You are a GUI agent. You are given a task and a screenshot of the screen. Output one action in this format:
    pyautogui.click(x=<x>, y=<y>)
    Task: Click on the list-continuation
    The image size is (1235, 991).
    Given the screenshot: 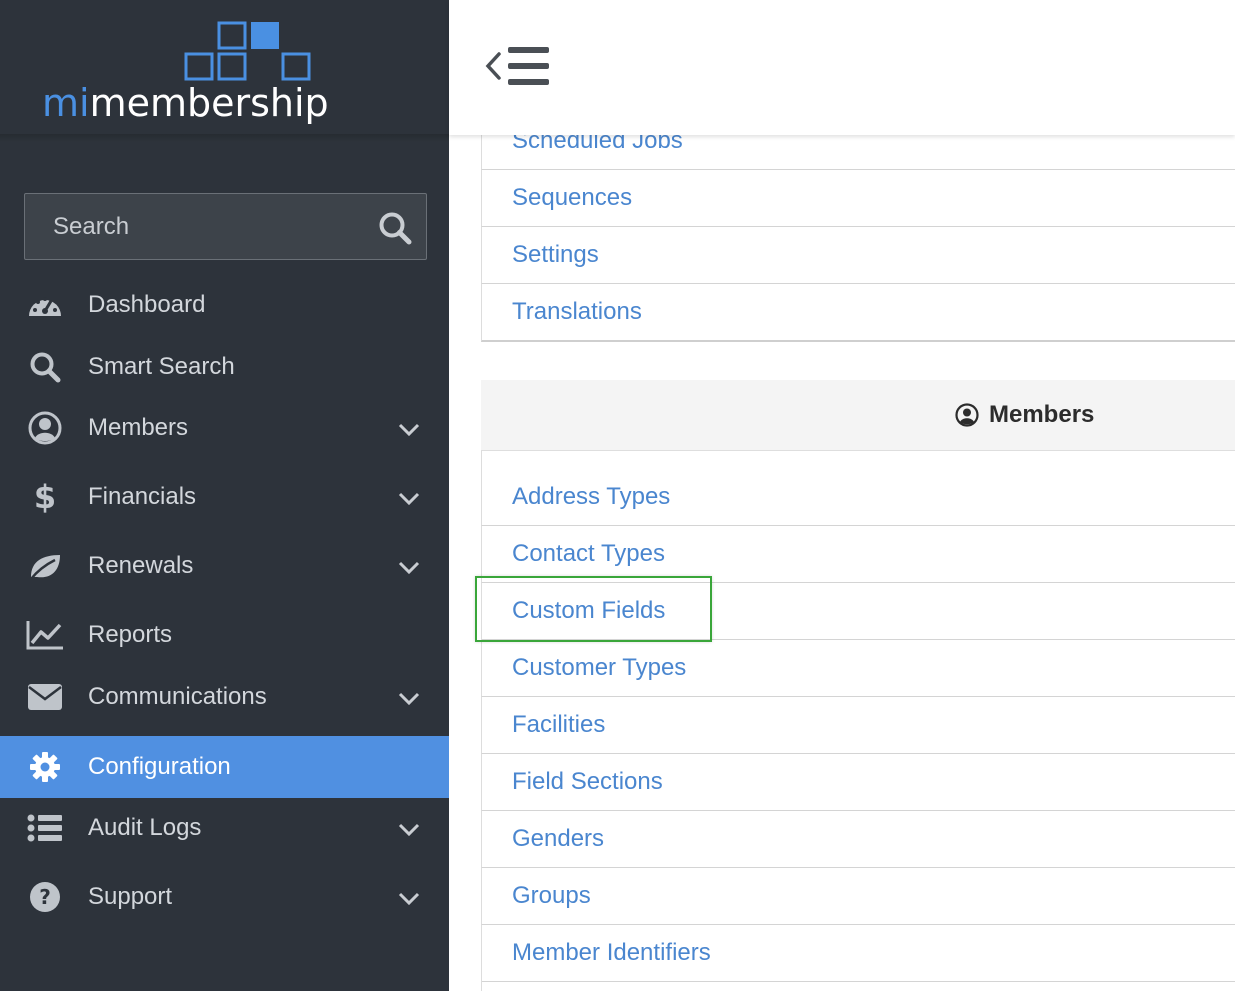 What is the action you would take?
    pyautogui.click(x=858, y=986)
    